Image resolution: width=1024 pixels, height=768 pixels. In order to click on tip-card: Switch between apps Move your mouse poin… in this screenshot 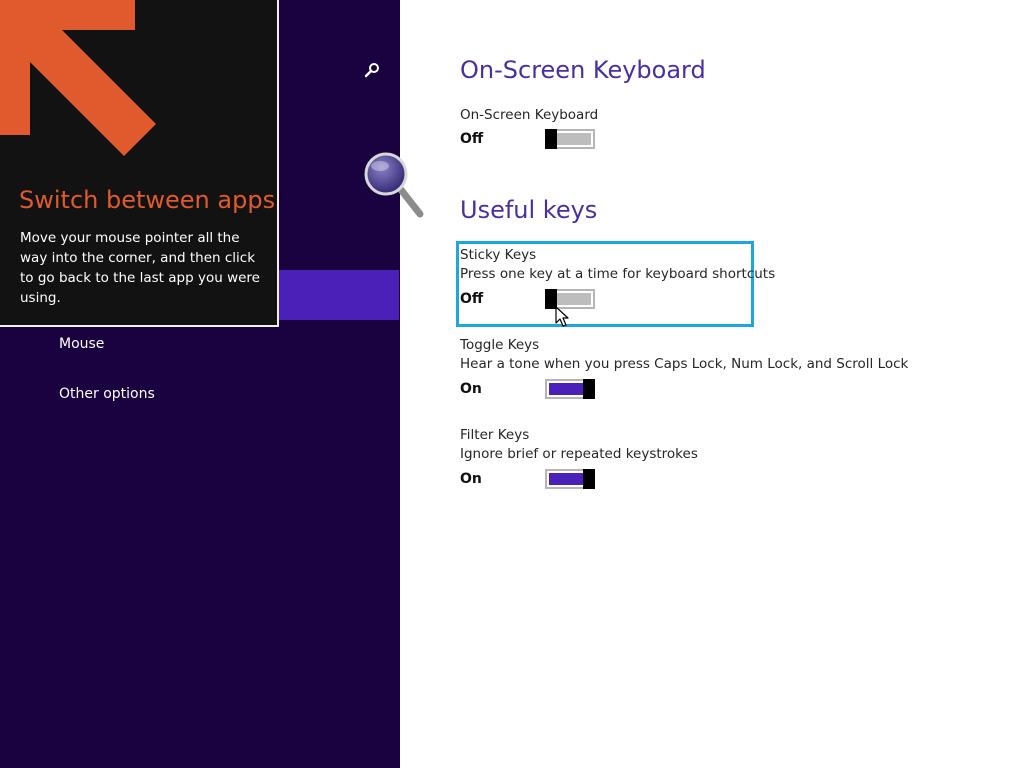, I will do `click(139, 163)`.